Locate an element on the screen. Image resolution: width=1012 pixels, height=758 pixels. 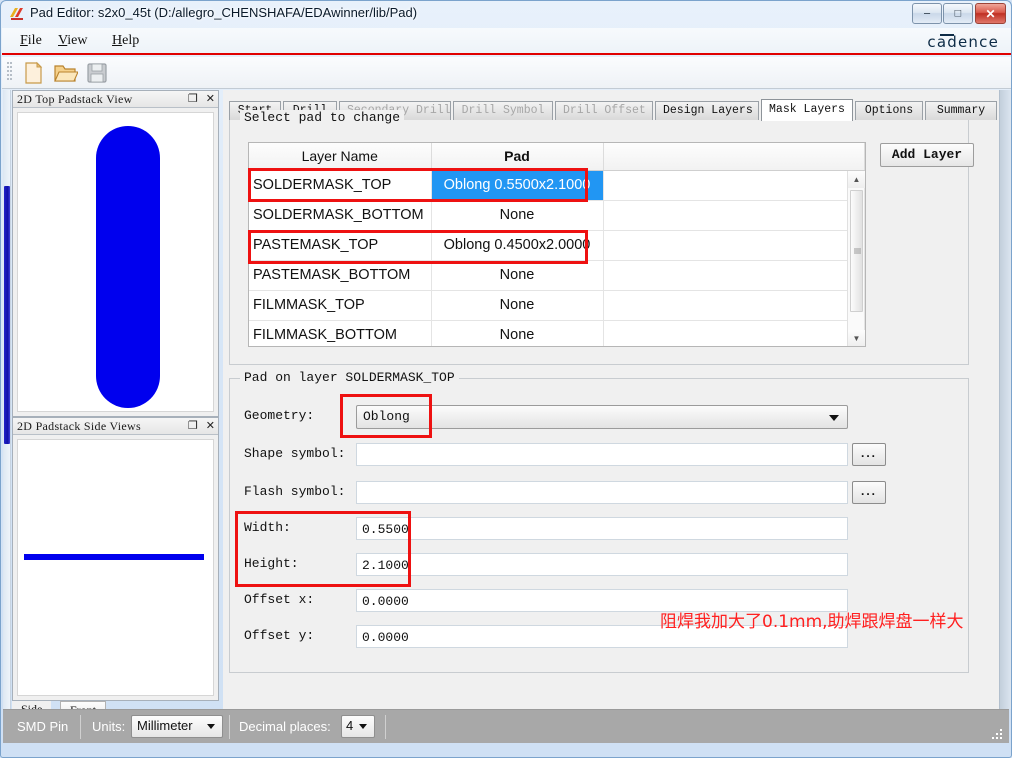
table-row: SOLDERMASK_TOP Oblong 0.5500x2.1000 is located at coordinates (557, 185).